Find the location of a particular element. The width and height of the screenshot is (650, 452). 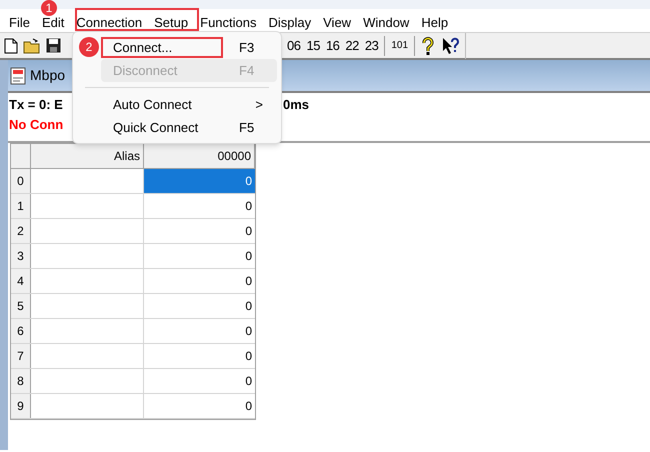

context-help-icon is located at coordinates (451, 45).